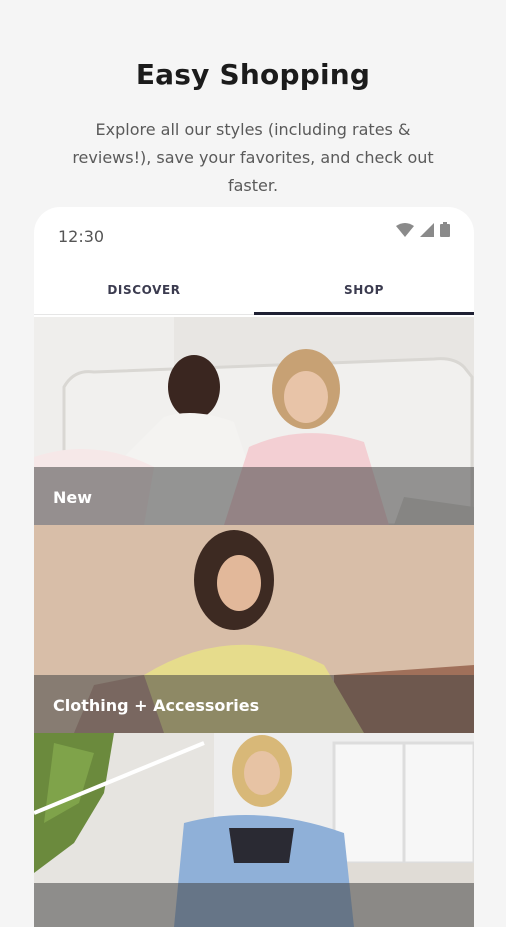  I want to click on promo-title: Easy Shopping, so click(253, 74).